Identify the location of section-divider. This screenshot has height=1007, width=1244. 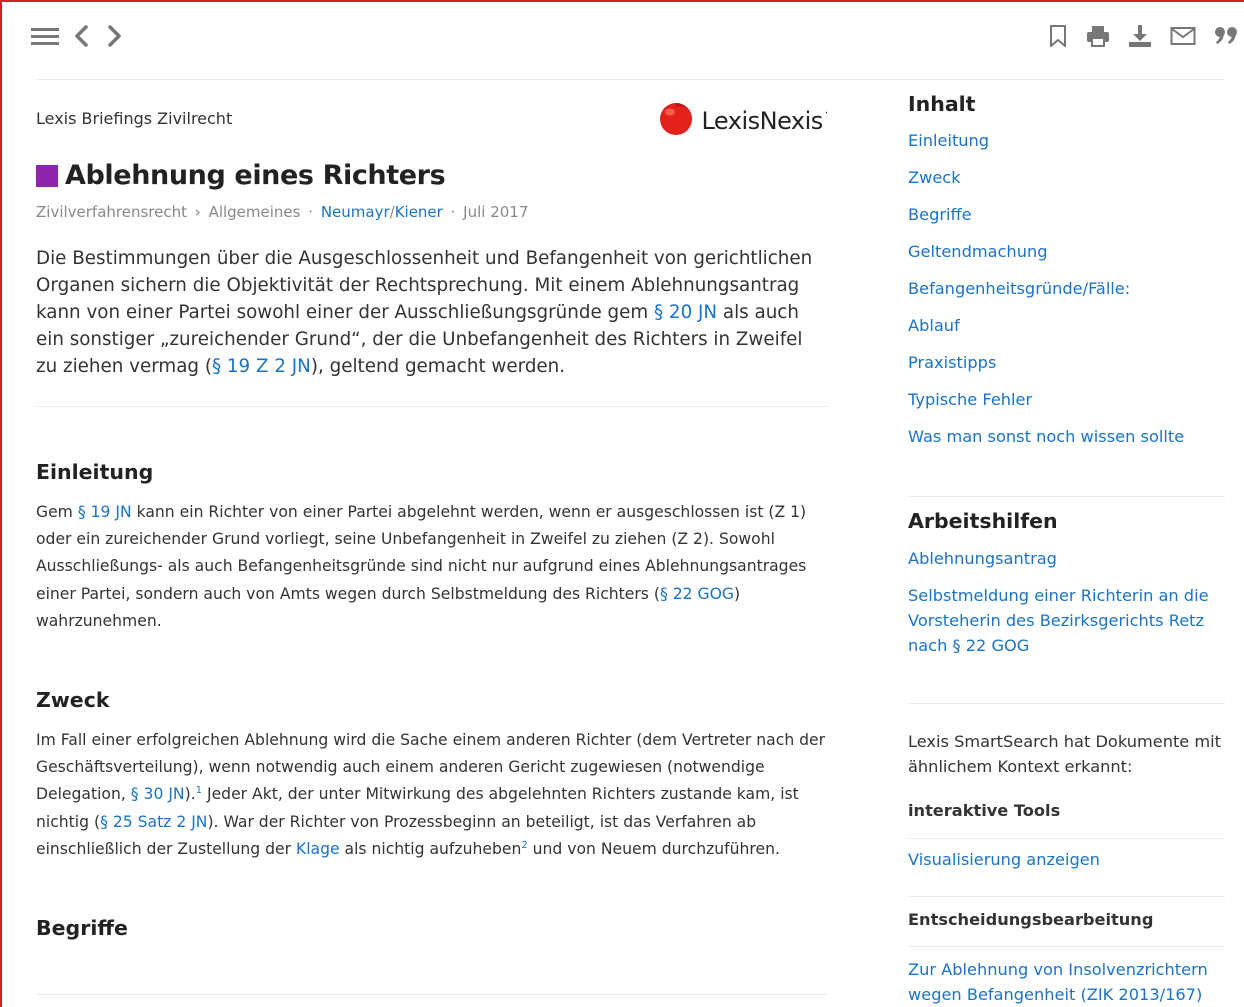
(432, 994).